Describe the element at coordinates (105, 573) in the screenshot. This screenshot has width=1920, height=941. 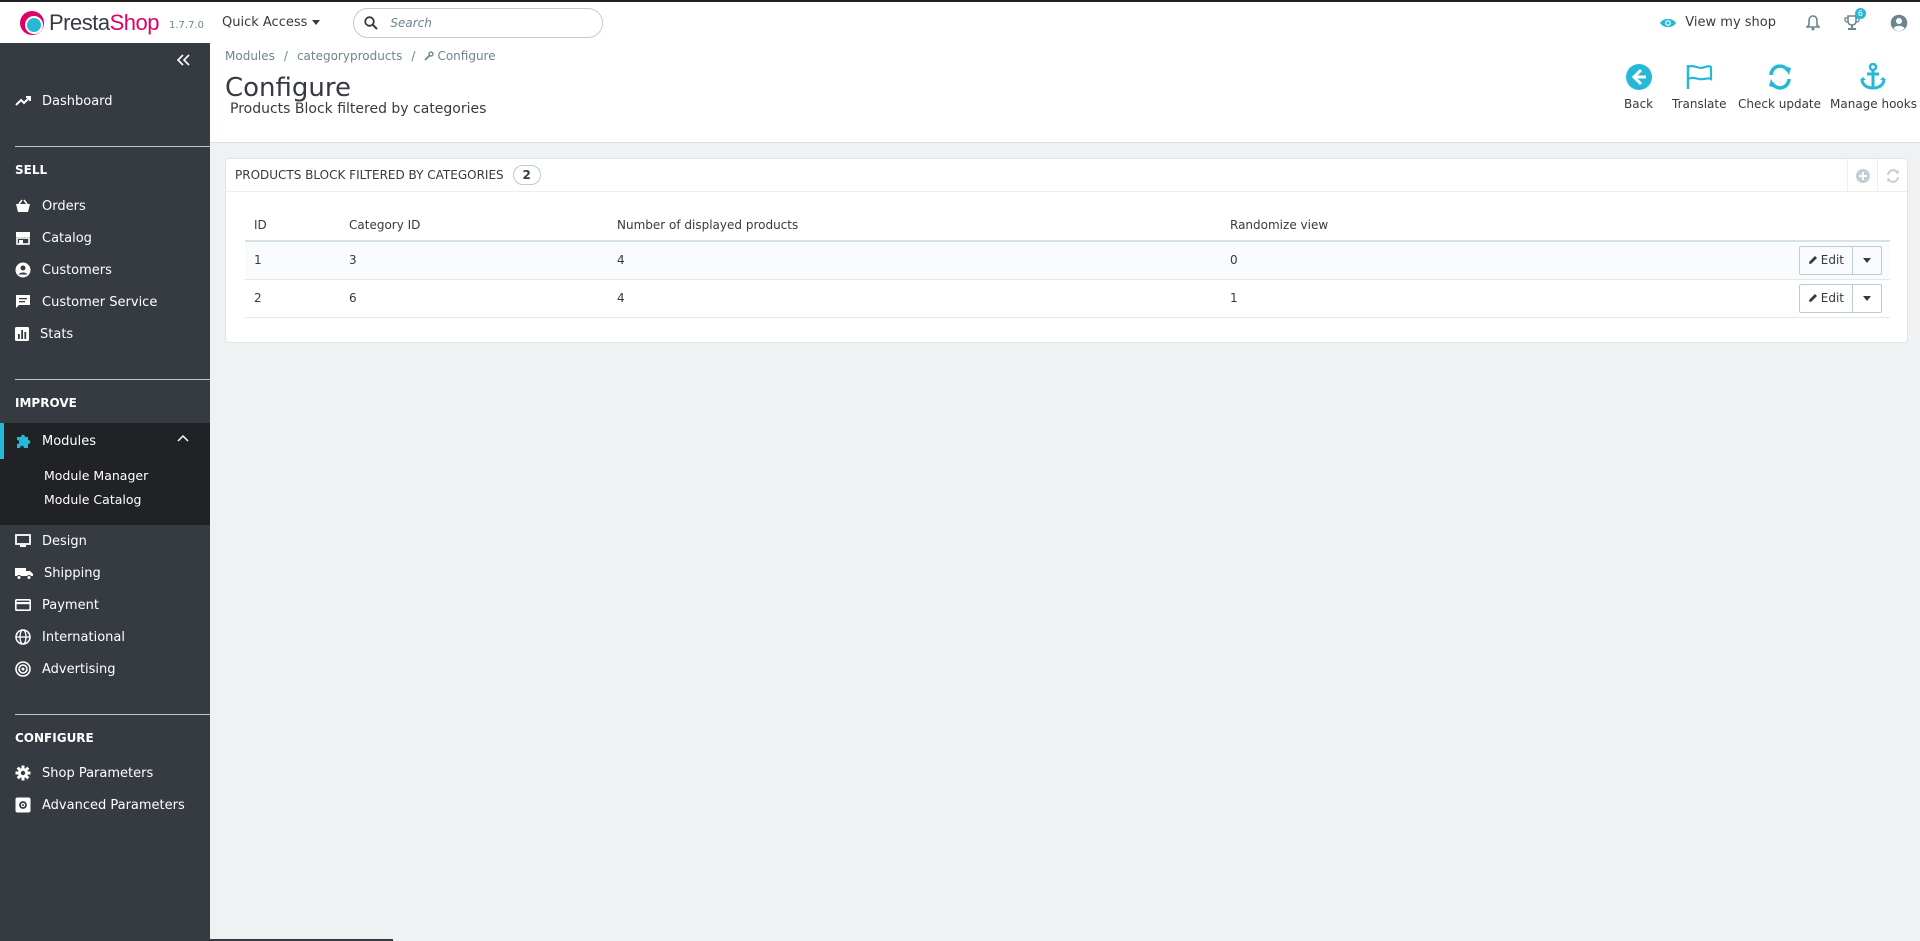
I see `sidebar-item-shipping: Shipping` at that location.